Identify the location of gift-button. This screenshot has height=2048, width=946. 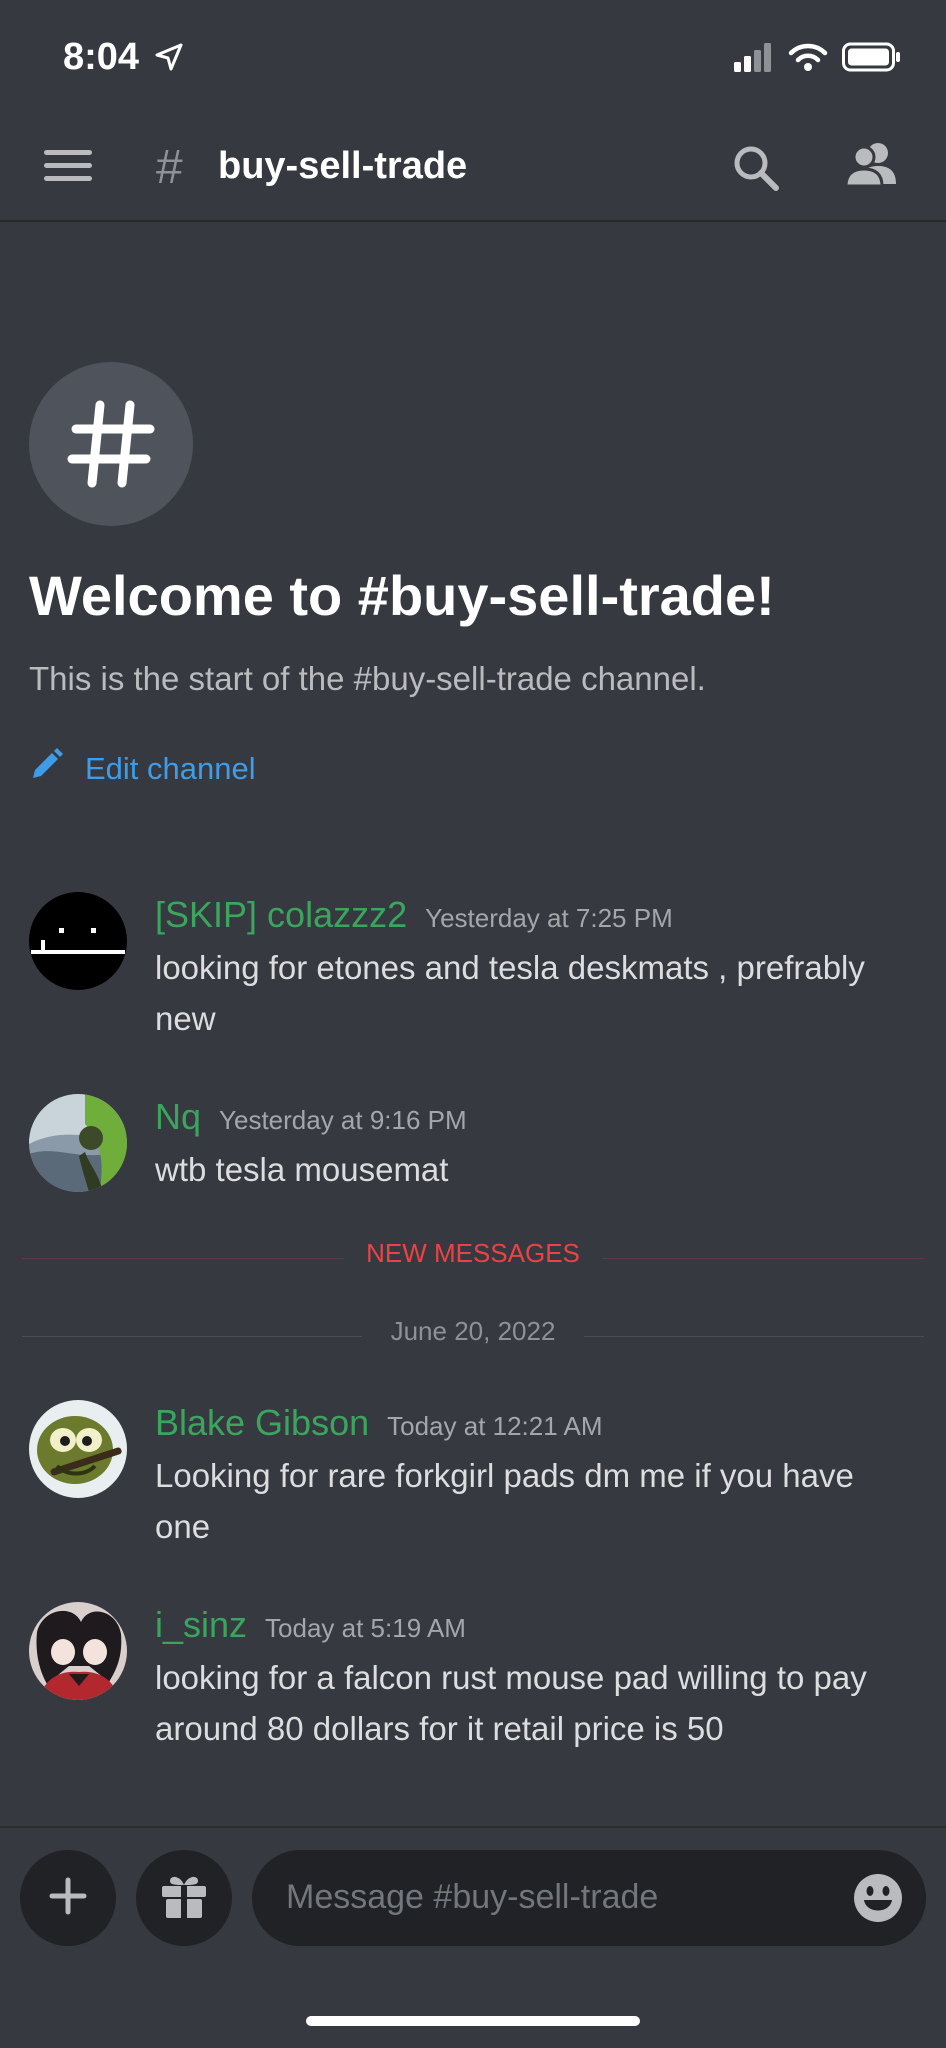
(184, 1898).